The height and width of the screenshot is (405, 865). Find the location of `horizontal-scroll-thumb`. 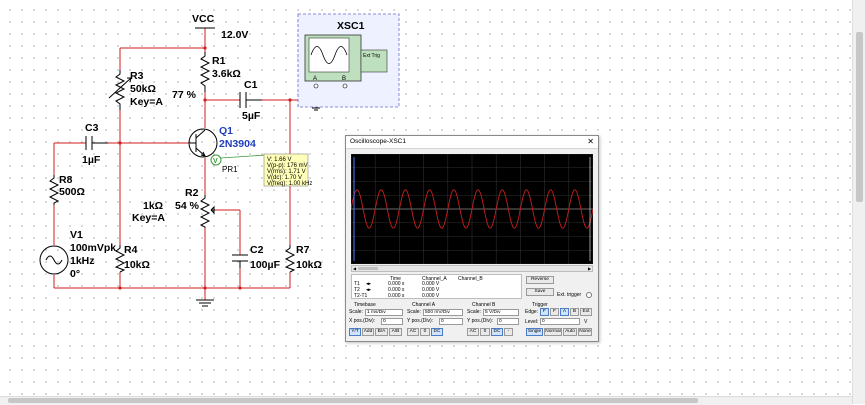

horizontal-scroll-thumb is located at coordinates (353, 400).